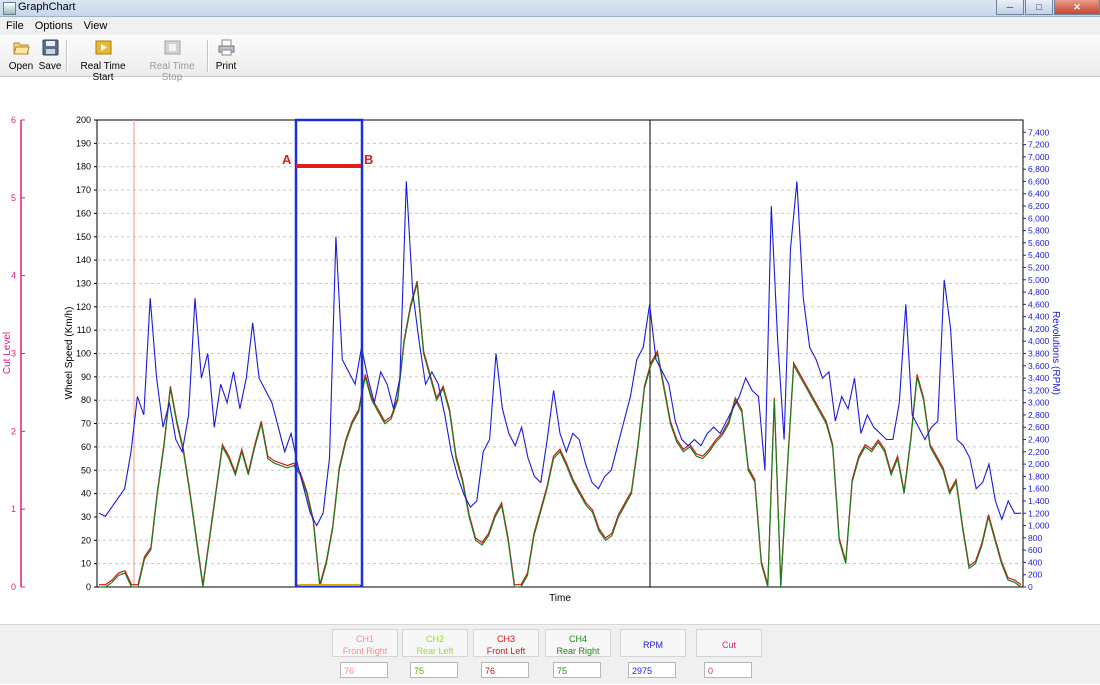 The width and height of the screenshot is (1100, 685). What do you see at coordinates (1039, 329) in the screenshot?
I see `rpm-tick-label: 4,200` at bounding box center [1039, 329].